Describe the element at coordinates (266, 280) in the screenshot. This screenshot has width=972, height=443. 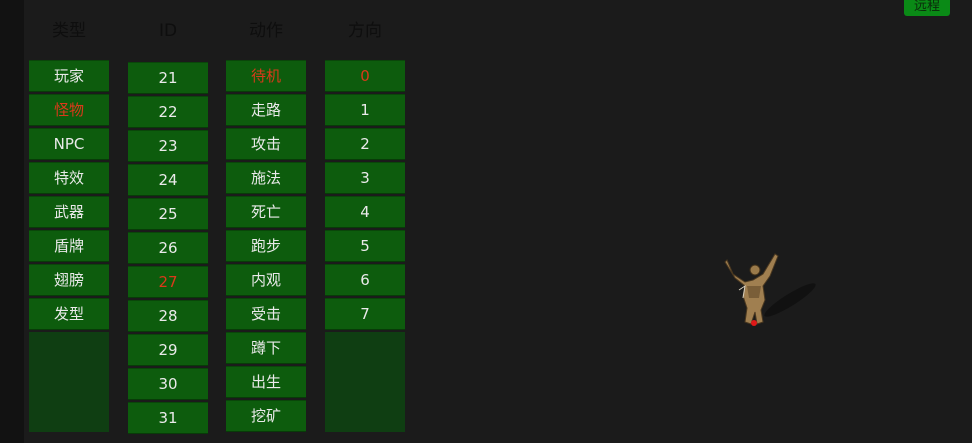
I see `action-item-inspect: 内观` at that location.